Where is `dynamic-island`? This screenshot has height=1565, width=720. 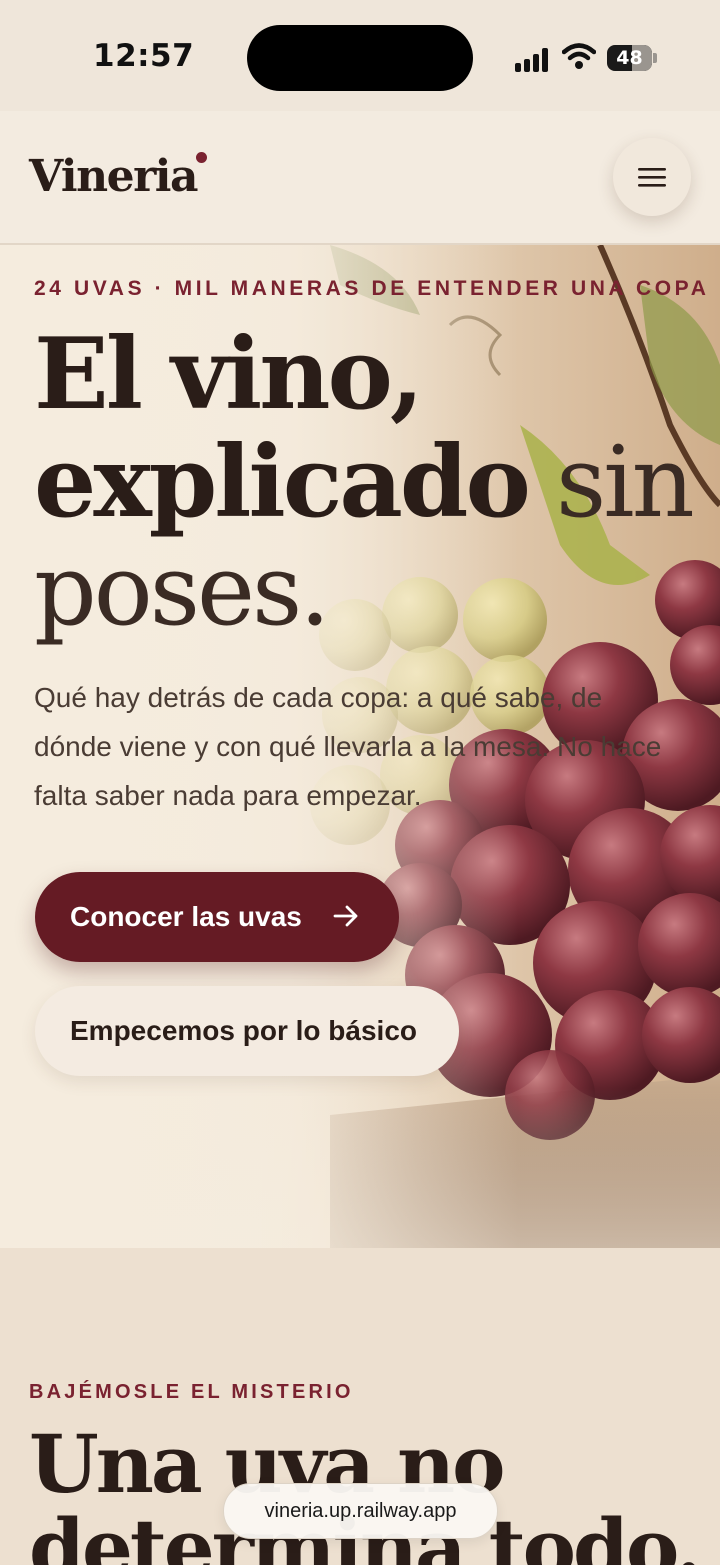
dynamic-island is located at coordinates (360, 58).